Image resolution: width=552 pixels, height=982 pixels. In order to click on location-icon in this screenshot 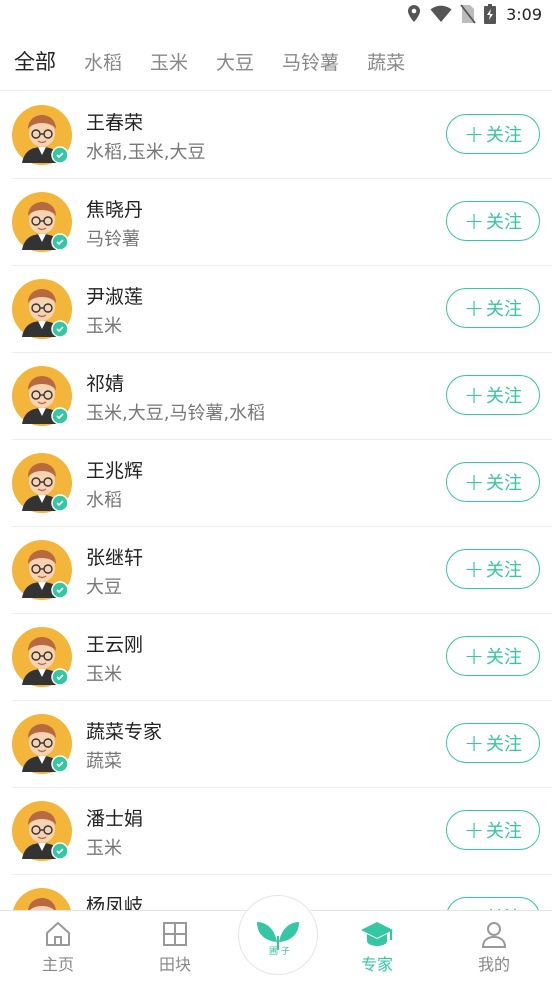, I will do `click(414, 13)`.